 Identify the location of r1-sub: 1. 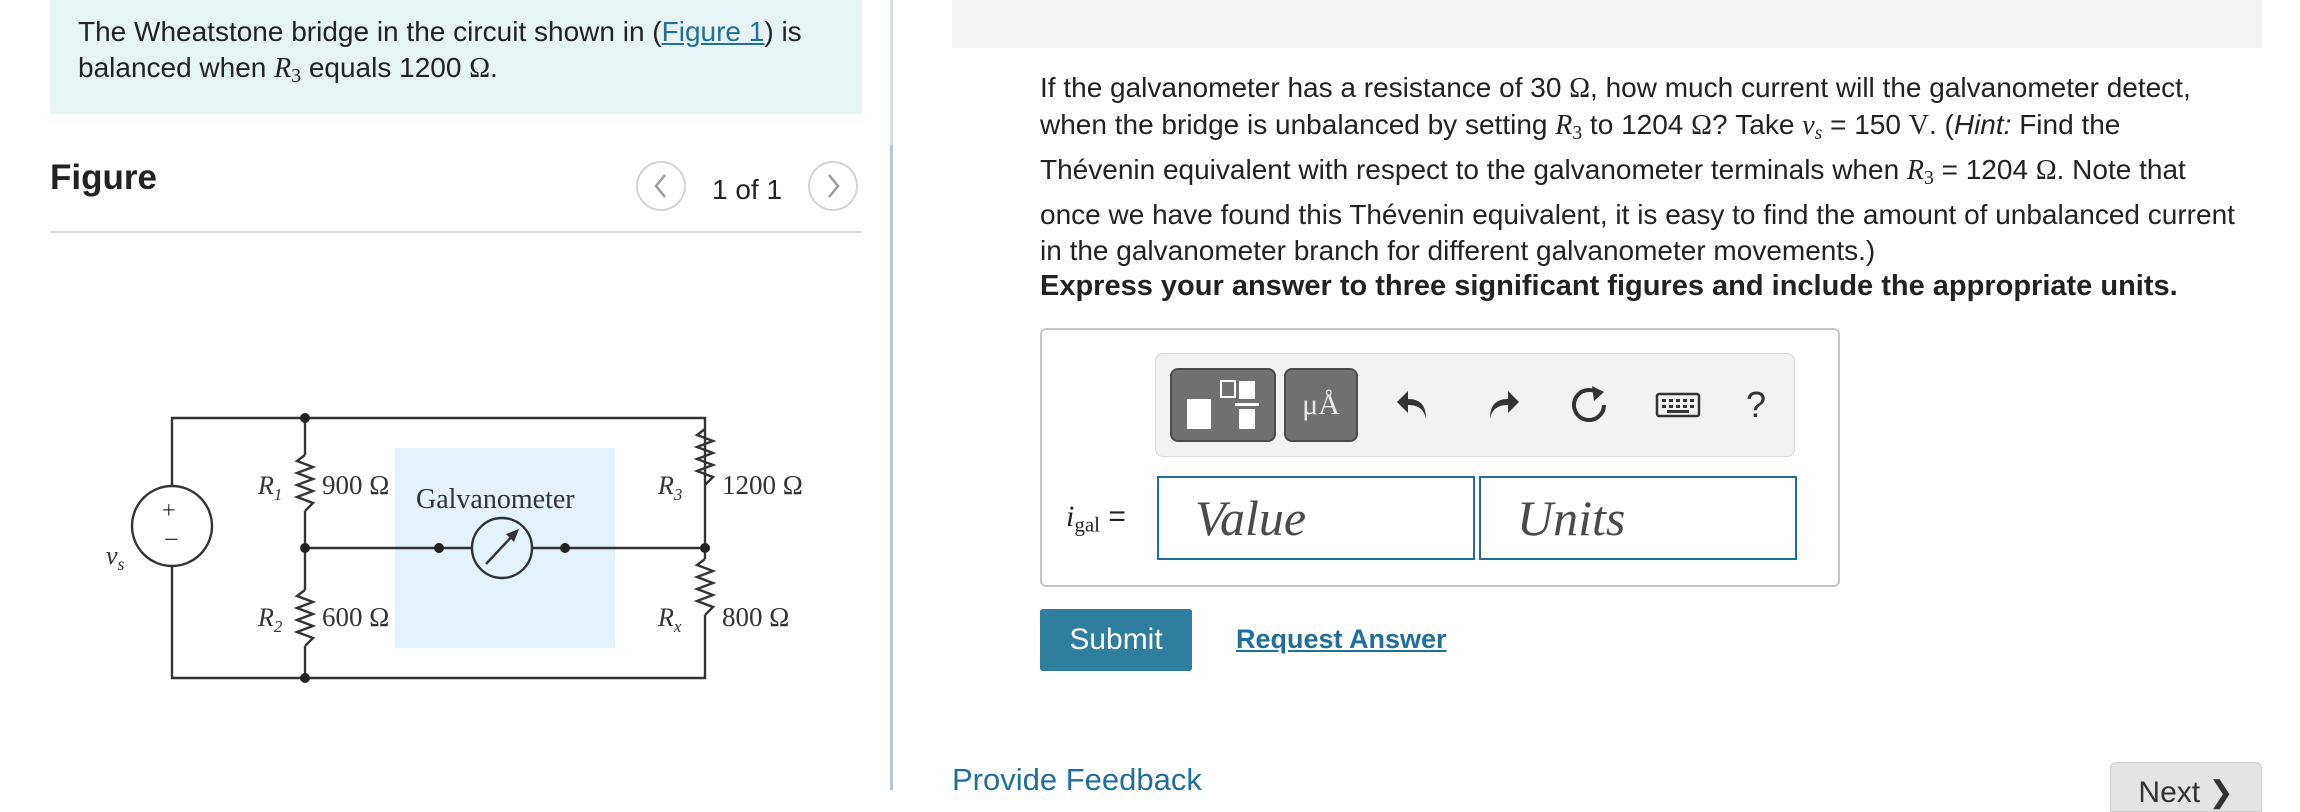
(278, 494).